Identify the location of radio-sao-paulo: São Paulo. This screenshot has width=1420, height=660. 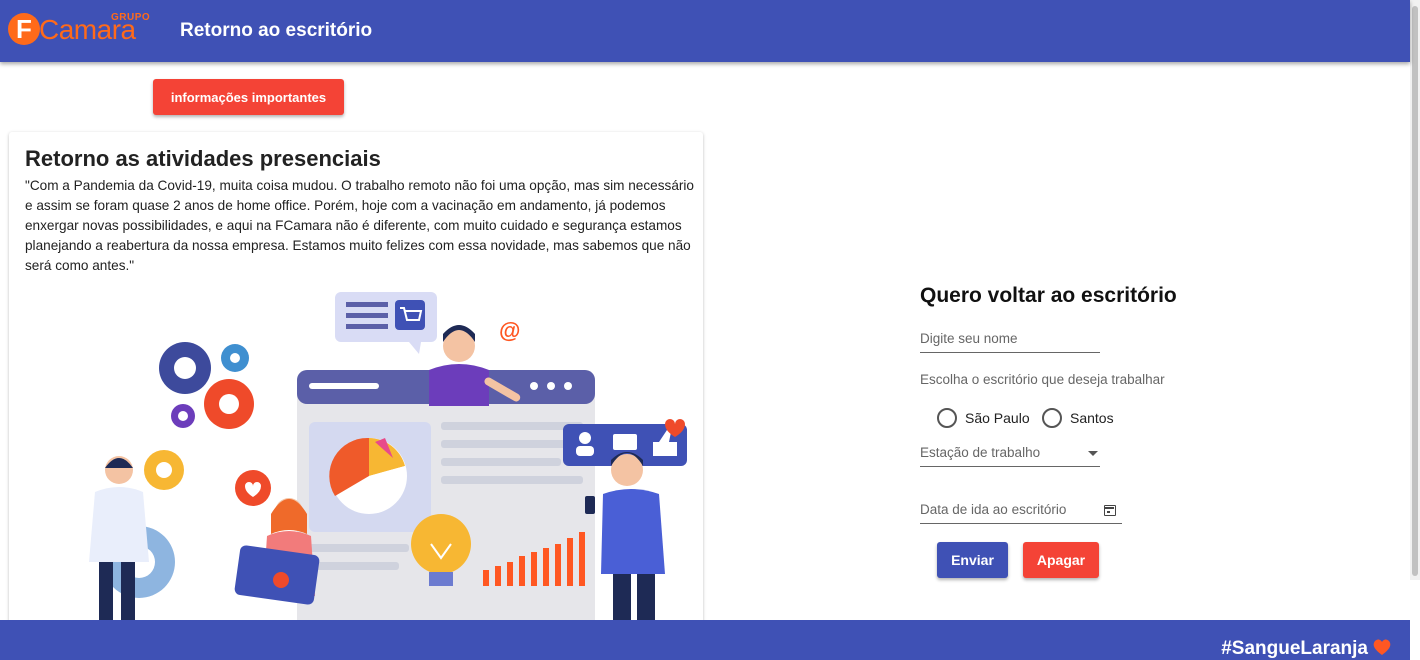
(983, 418).